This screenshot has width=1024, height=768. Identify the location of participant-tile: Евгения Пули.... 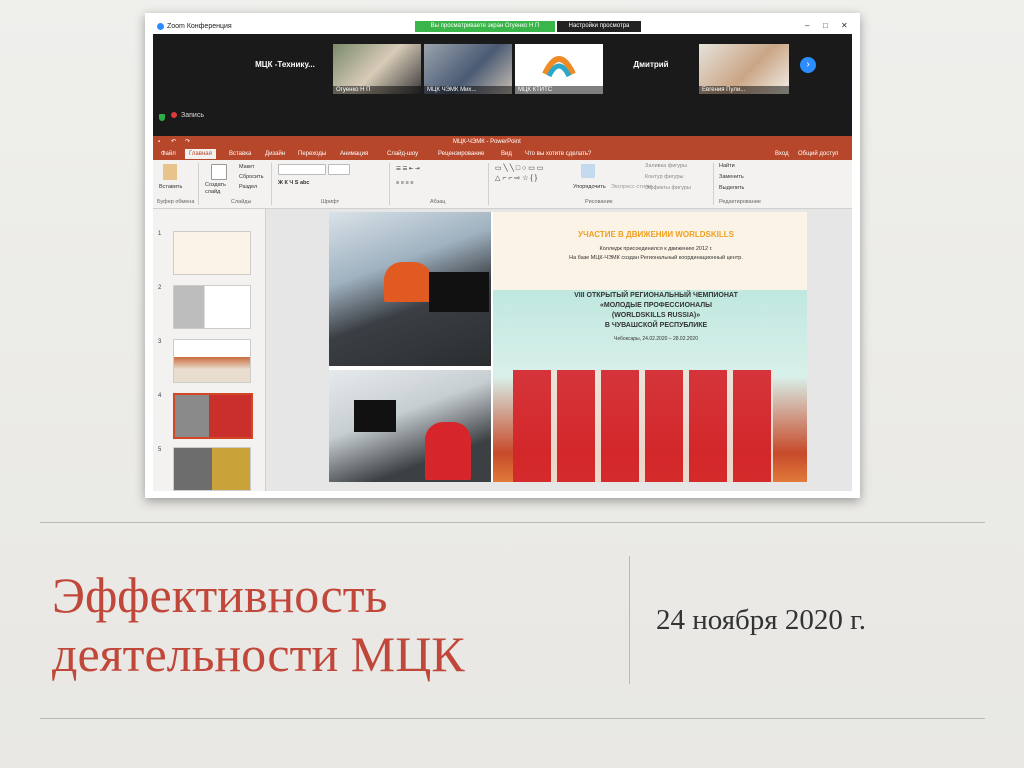
(744, 69).